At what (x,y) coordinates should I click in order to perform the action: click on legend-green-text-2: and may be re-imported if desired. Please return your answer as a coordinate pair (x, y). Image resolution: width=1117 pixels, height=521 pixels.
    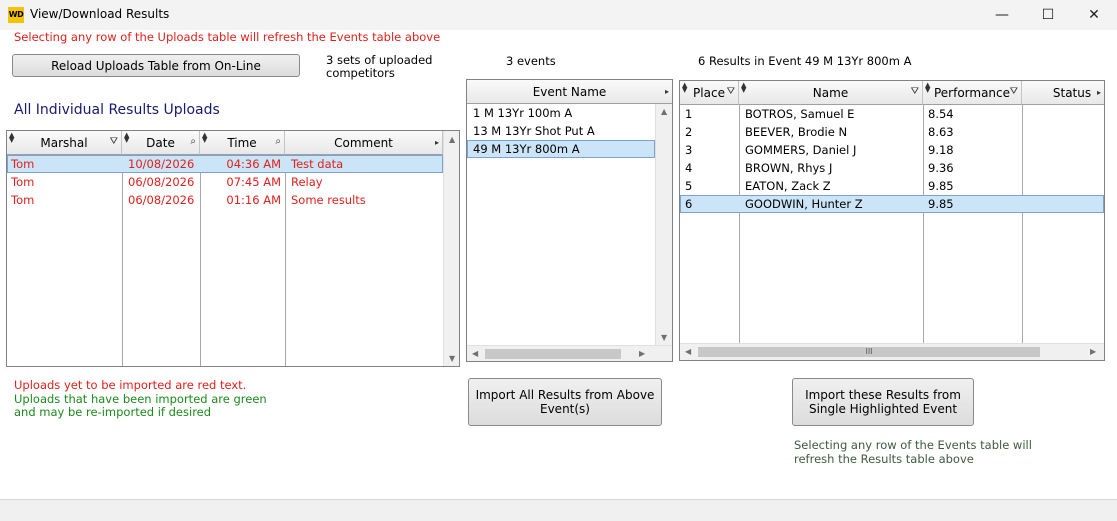
    Looking at the image, I should click on (113, 412).